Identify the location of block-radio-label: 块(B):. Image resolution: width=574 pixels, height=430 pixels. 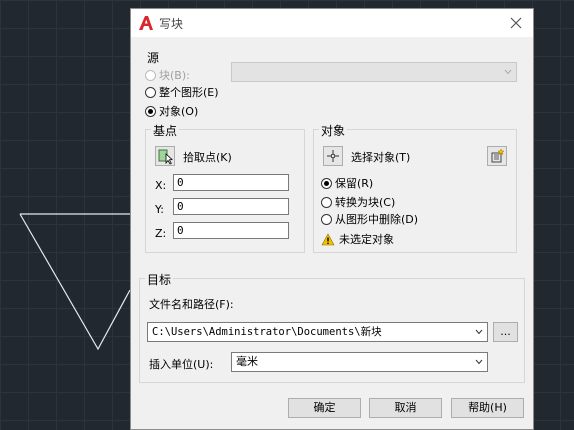
(174, 75).